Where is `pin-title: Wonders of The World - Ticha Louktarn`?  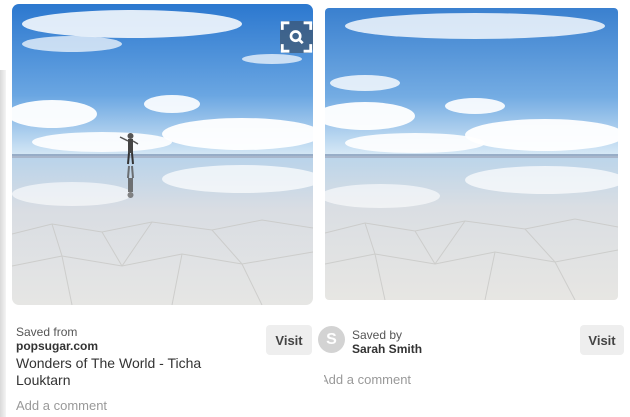
pin-title: Wonders of The World - Ticha Louktarn is located at coordinates (128, 372).